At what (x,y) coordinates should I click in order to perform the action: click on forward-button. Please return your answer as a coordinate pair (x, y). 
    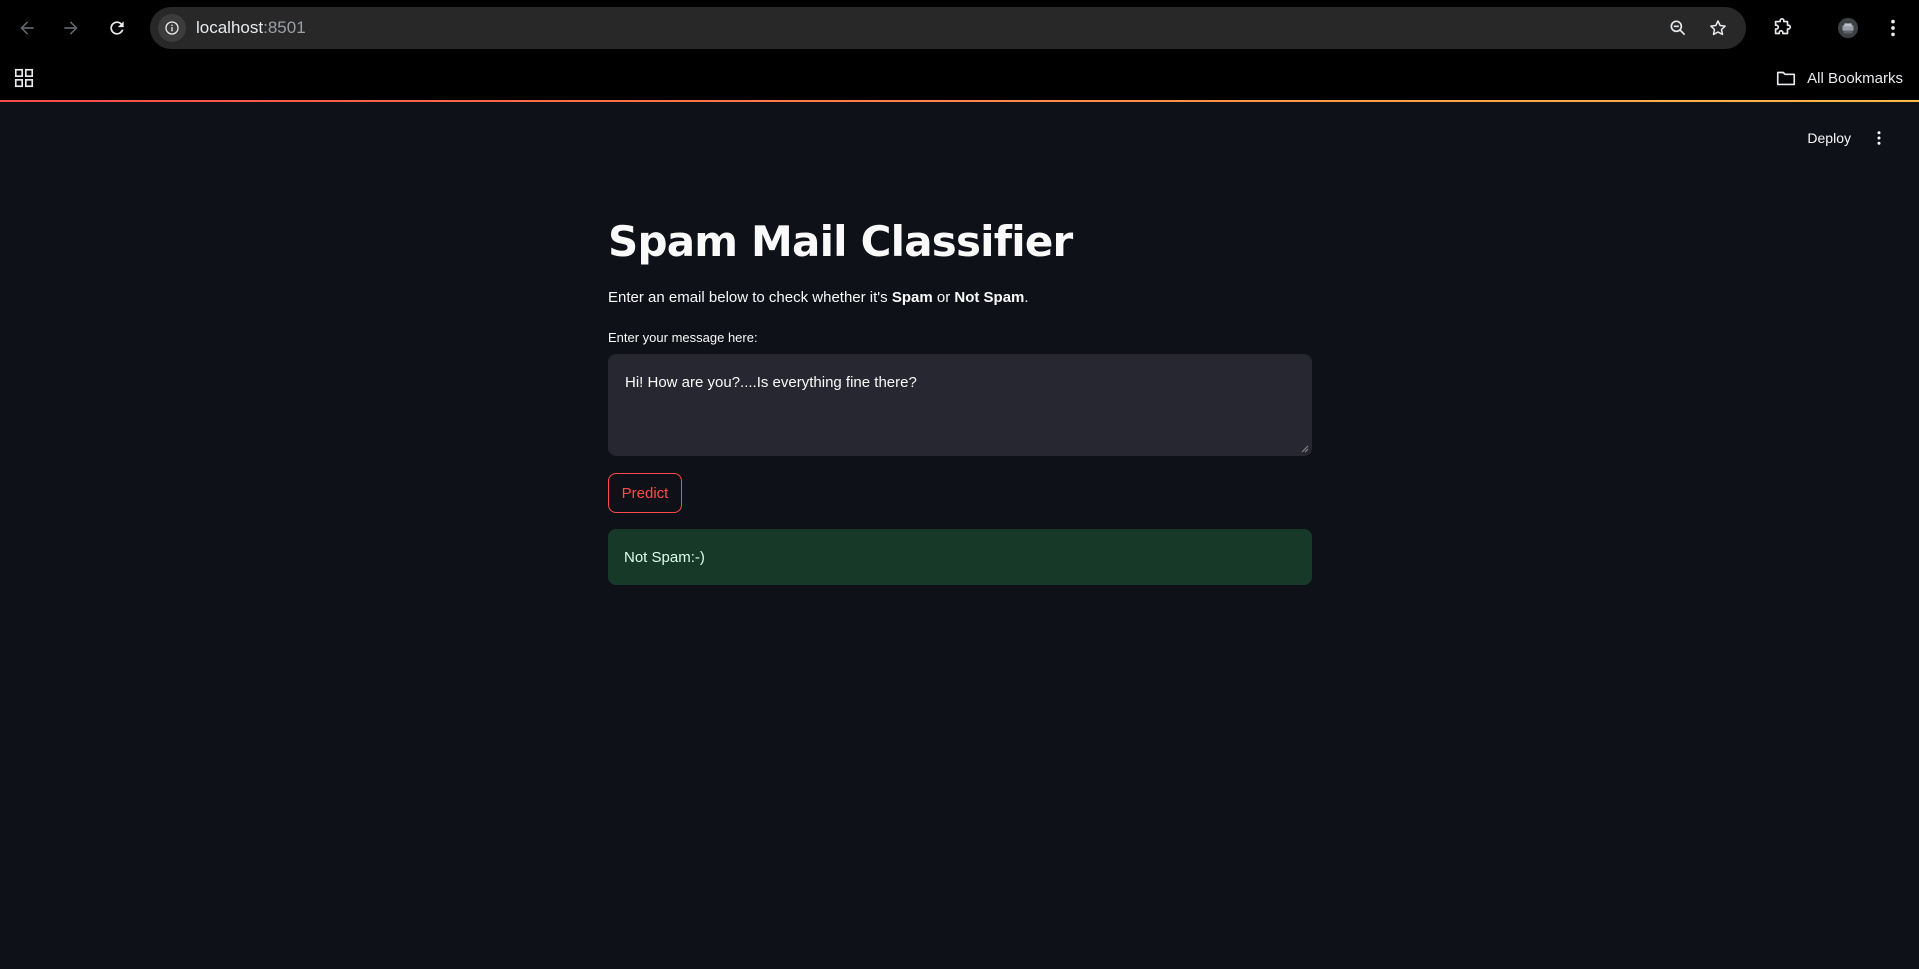
    Looking at the image, I should click on (71, 28).